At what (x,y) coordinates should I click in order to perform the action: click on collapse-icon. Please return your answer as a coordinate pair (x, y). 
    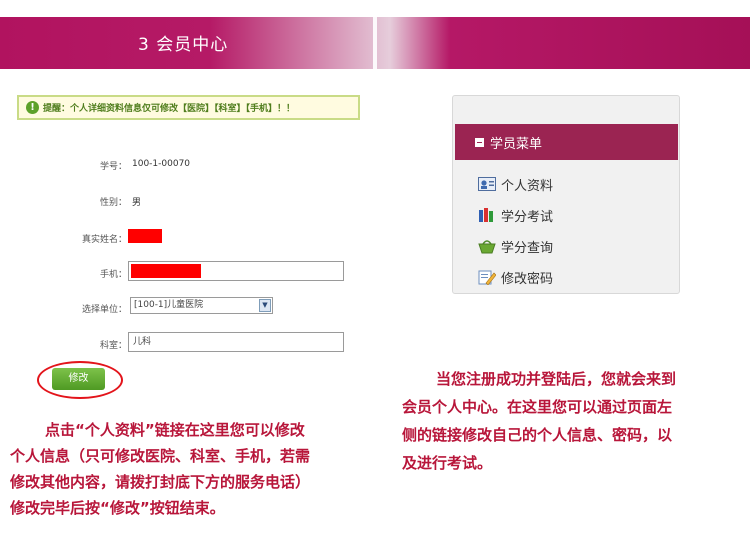
    Looking at the image, I should click on (479, 142).